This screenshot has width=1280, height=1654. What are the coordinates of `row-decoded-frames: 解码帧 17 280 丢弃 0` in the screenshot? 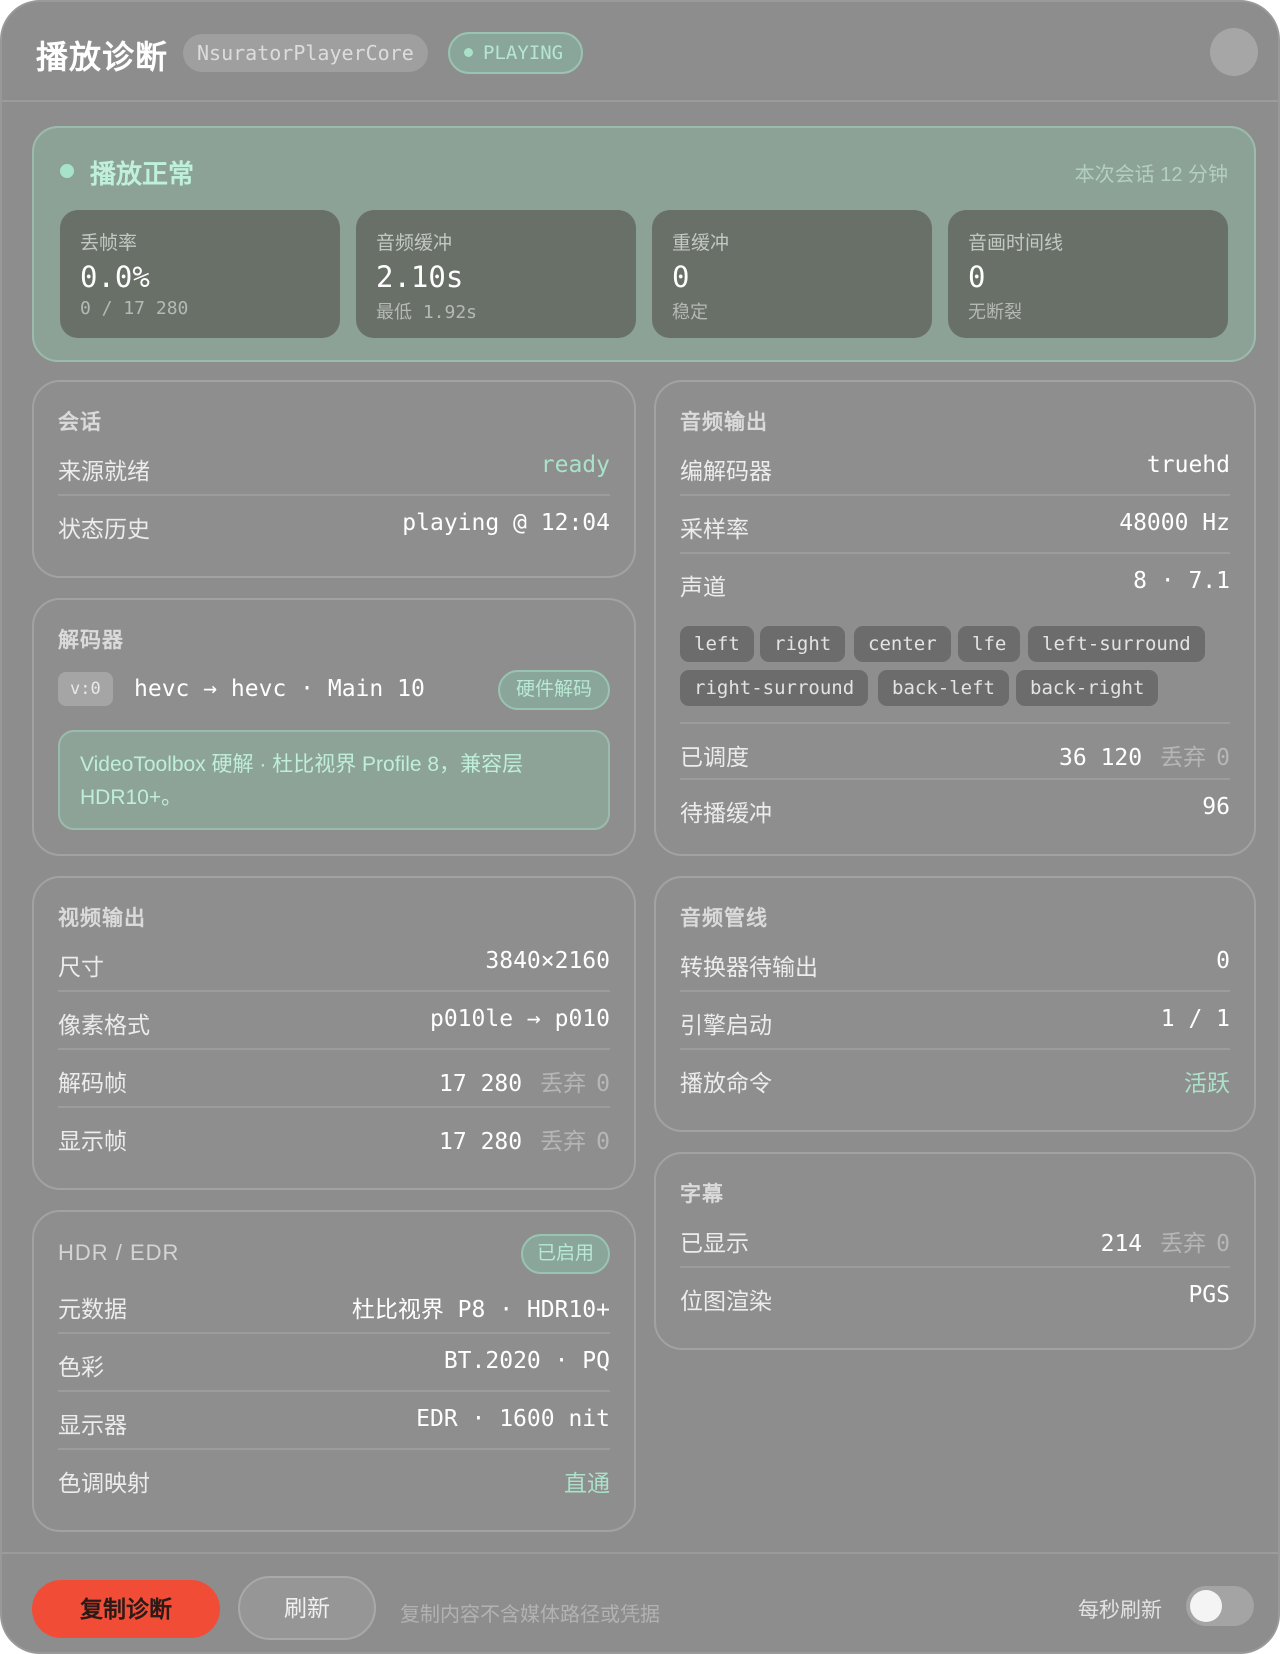 It's located at (334, 1079).